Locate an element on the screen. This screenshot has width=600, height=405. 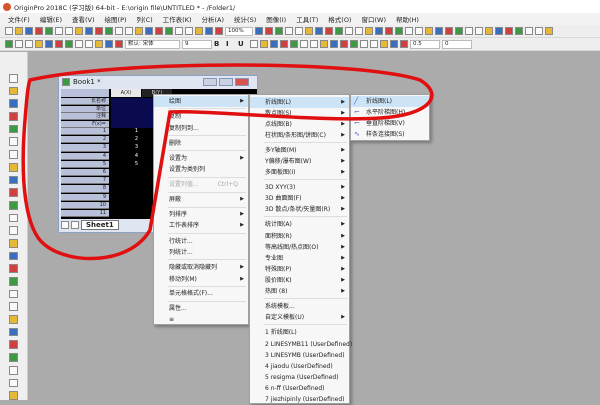
cell-value: 3 is located at coordinates (126, 147).